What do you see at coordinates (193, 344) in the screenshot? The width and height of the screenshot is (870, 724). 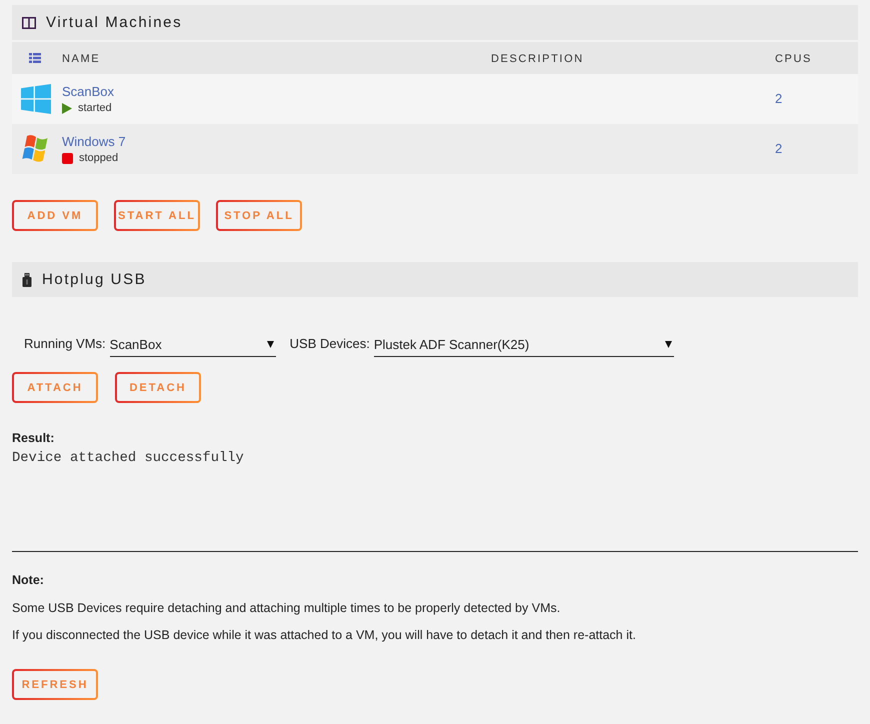 I see `dropdown-select: ScanBox` at bounding box center [193, 344].